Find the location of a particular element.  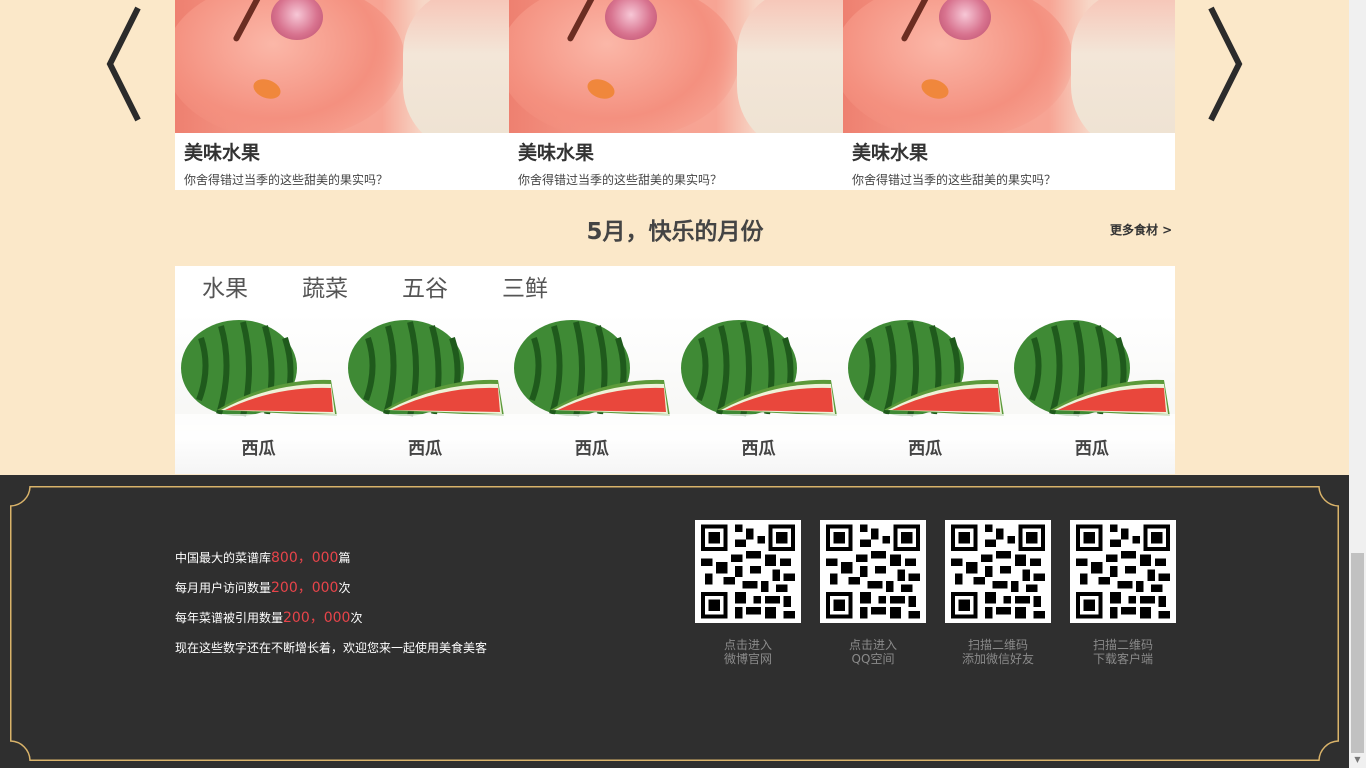

carousel-next-button is located at coordinates (1225, 64).